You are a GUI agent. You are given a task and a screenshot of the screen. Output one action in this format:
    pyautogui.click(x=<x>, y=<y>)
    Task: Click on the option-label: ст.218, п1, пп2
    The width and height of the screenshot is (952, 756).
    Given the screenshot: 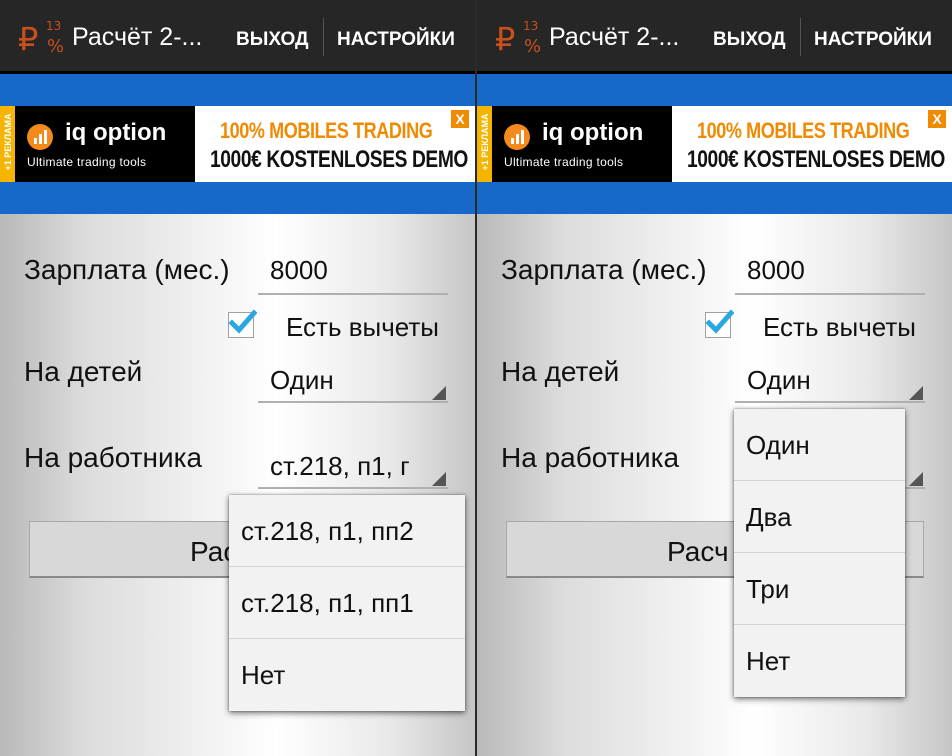 What is the action you would take?
    pyautogui.click(x=327, y=531)
    